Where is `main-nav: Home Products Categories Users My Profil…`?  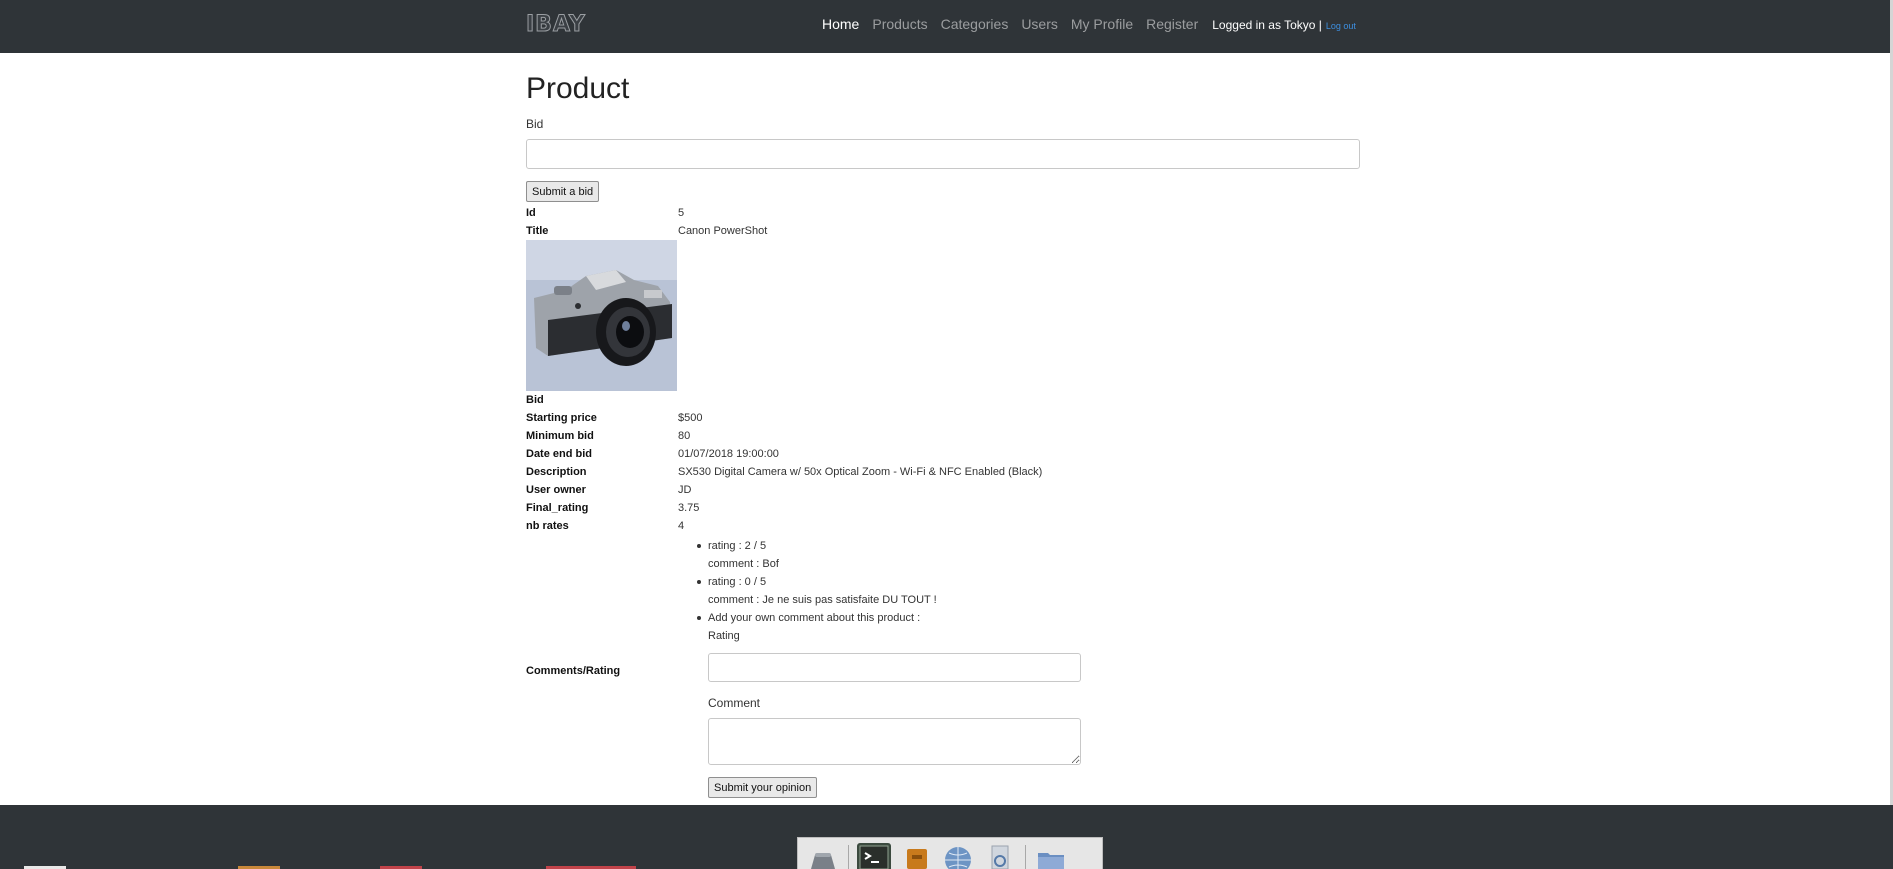 main-nav: Home Products Categories Users My Profil… is located at coordinates (1095, 24).